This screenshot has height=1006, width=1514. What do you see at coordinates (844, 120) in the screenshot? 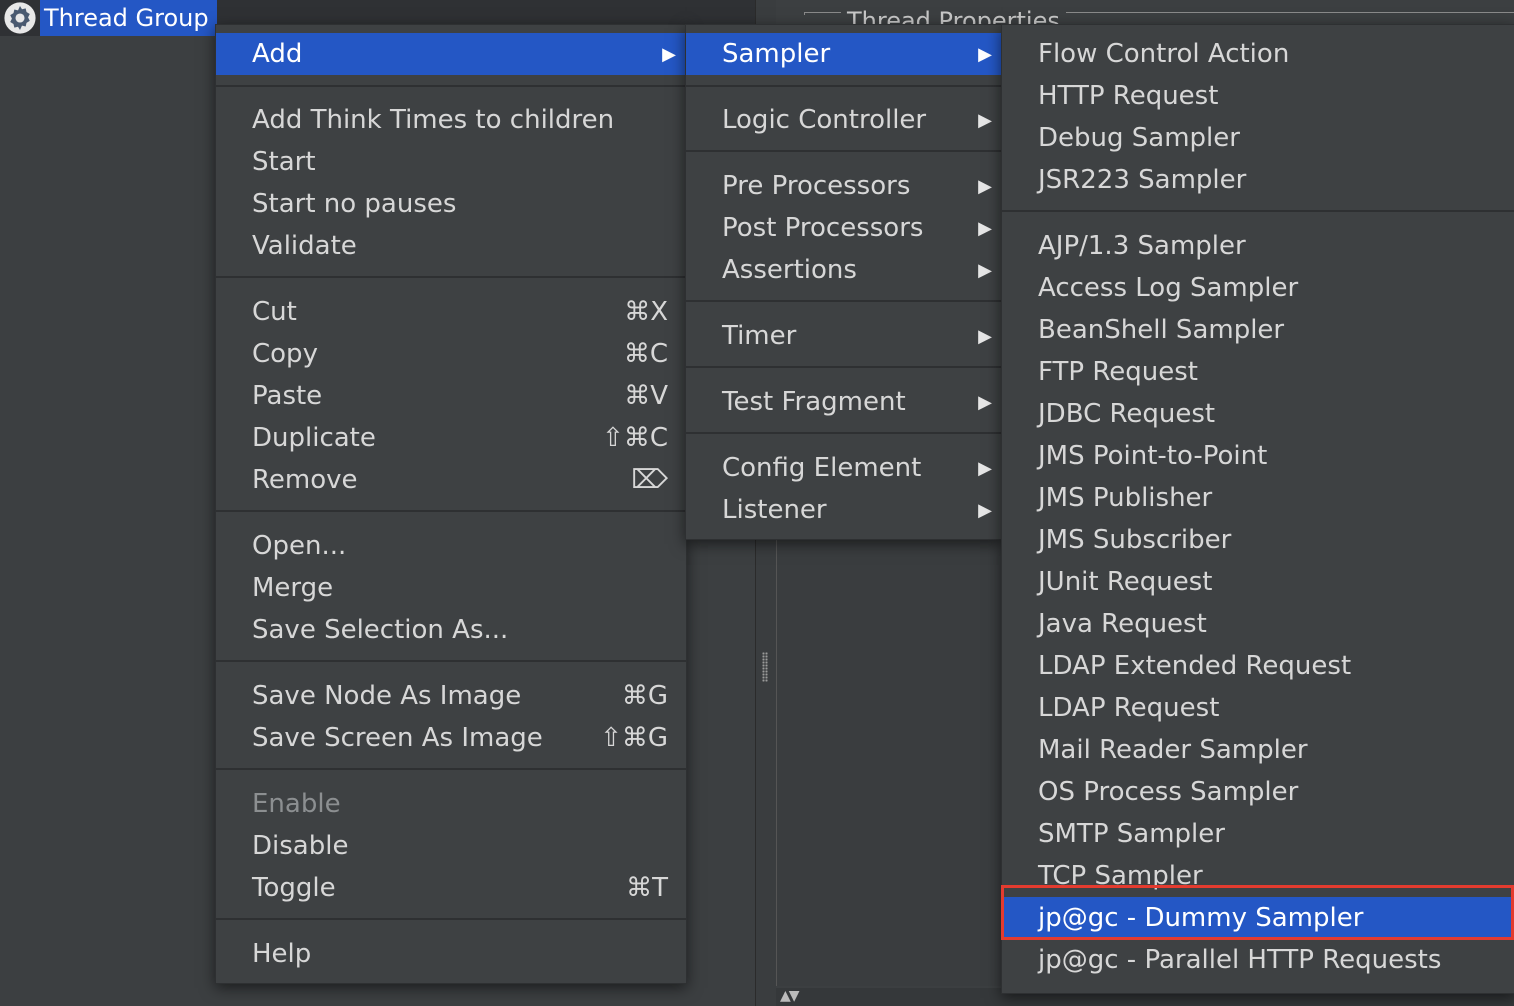
I see `menu-item-logic-controller: Logic Controller ▶` at bounding box center [844, 120].